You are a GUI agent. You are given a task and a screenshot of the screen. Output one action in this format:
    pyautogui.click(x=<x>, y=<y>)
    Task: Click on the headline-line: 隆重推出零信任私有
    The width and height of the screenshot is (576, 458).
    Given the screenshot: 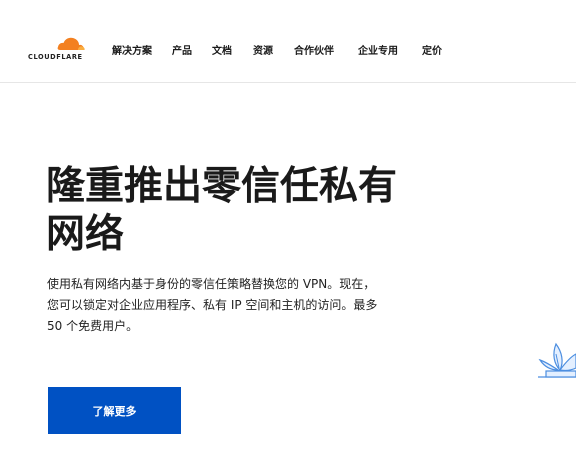 What is the action you would take?
    pyautogui.click(x=222, y=186)
    